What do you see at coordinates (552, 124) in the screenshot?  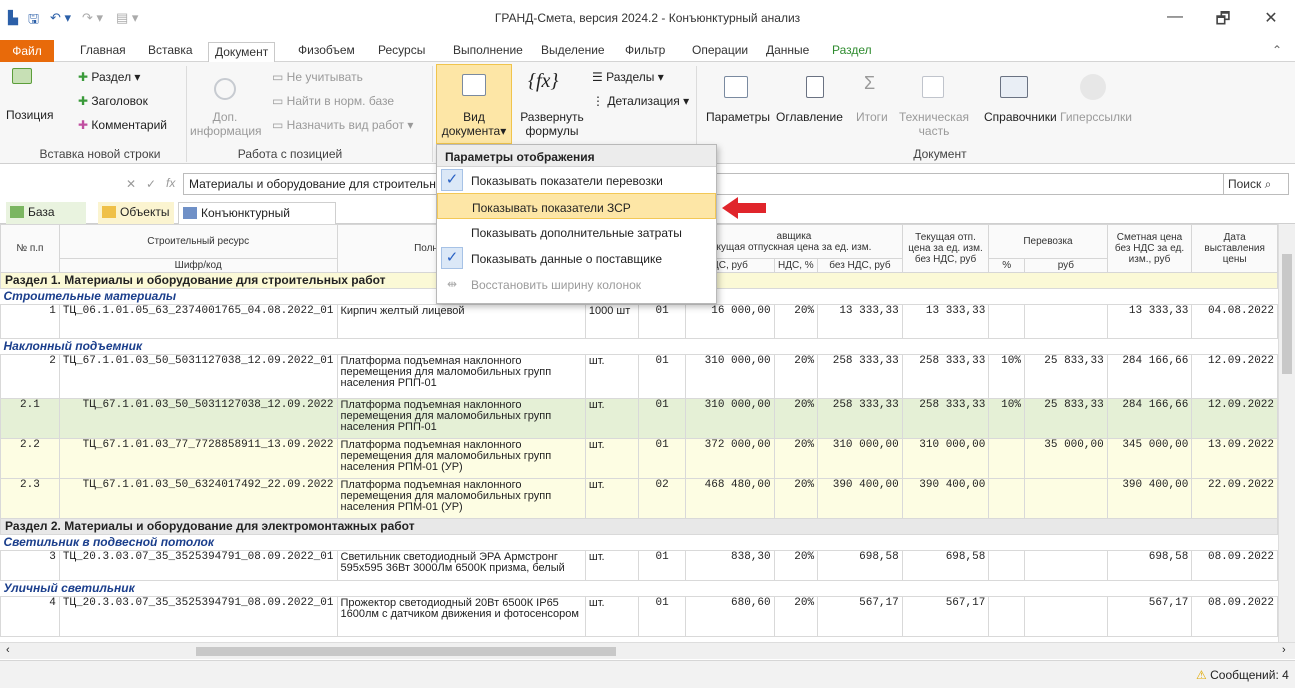 I see `expand-formulas-button: Развернуть формулы` at bounding box center [552, 124].